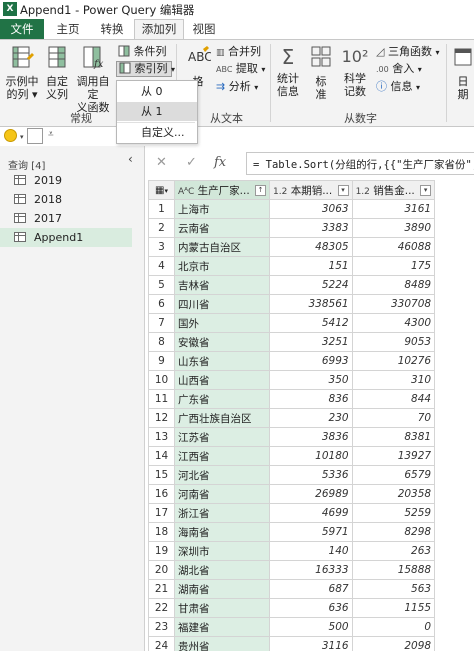 Image resolution: width=474 pixels, height=651 pixels. I want to click on formula-input: = Table.Sort(分组的行,{{"生产厂家省份", Order, so click(360, 163).